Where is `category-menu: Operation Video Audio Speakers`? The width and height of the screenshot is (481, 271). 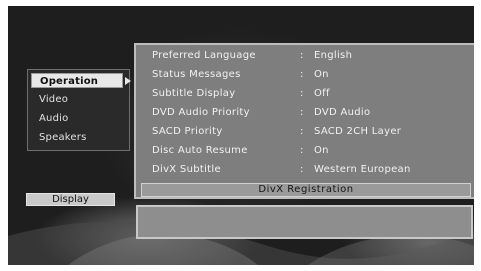 category-menu: Operation Video Audio Speakers is located at coordinates (79, 110).